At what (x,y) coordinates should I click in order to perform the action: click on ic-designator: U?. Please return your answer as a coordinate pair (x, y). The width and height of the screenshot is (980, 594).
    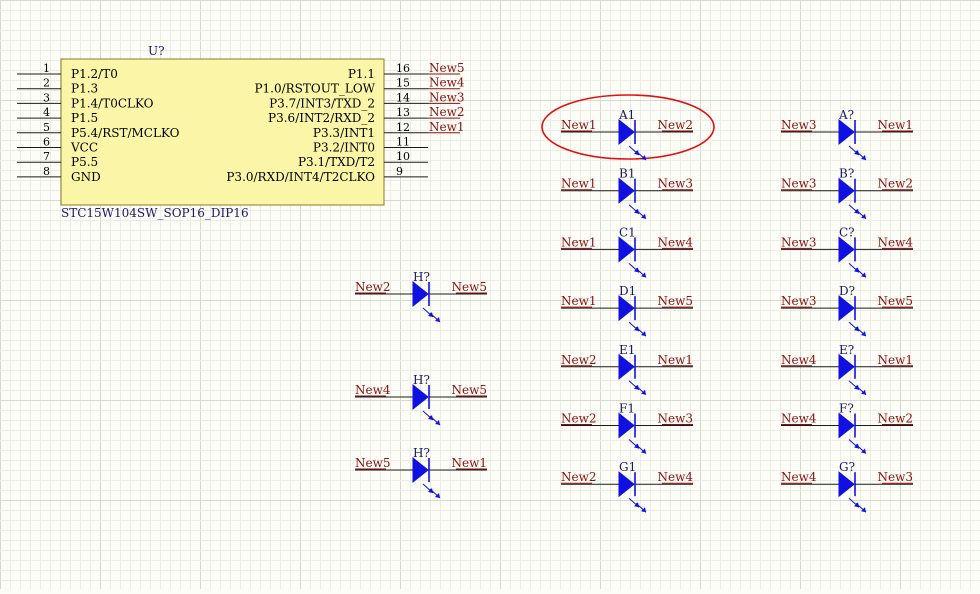
    Looking at the image, I should click on (156, 51).